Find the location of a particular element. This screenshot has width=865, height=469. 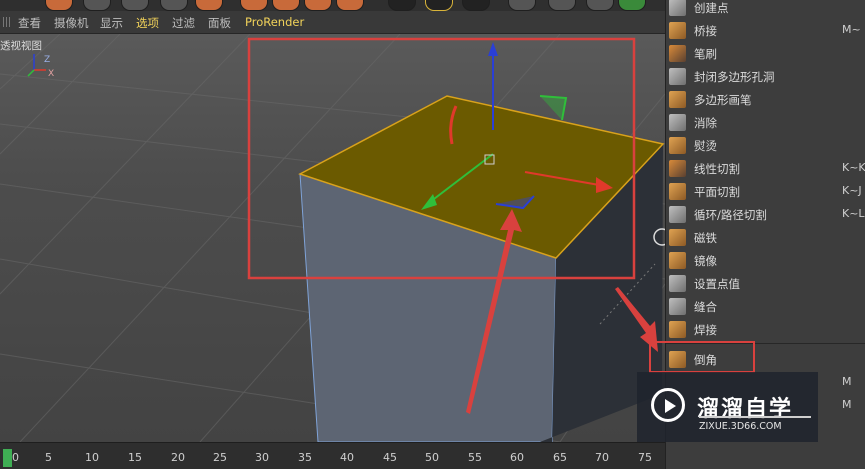

menu-grip-icon is located at coordinates (7, 22).